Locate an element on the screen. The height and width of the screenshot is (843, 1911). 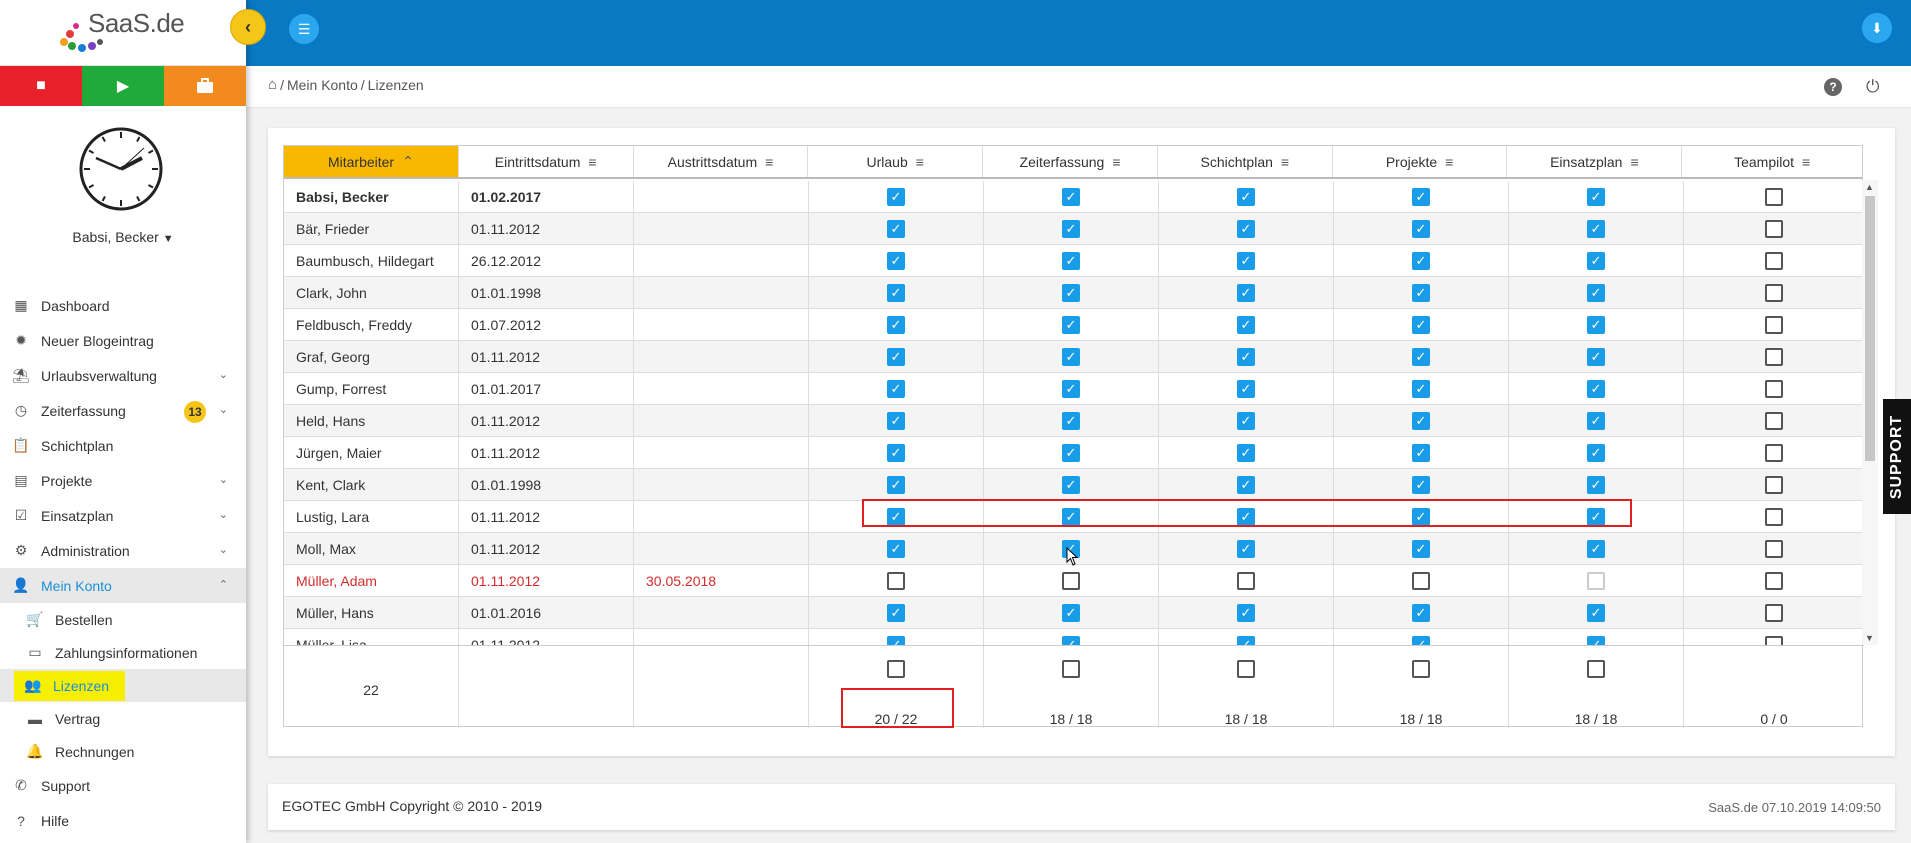
user-menu: Babsi, Becker ▼ is located at coordinates (123, 237).